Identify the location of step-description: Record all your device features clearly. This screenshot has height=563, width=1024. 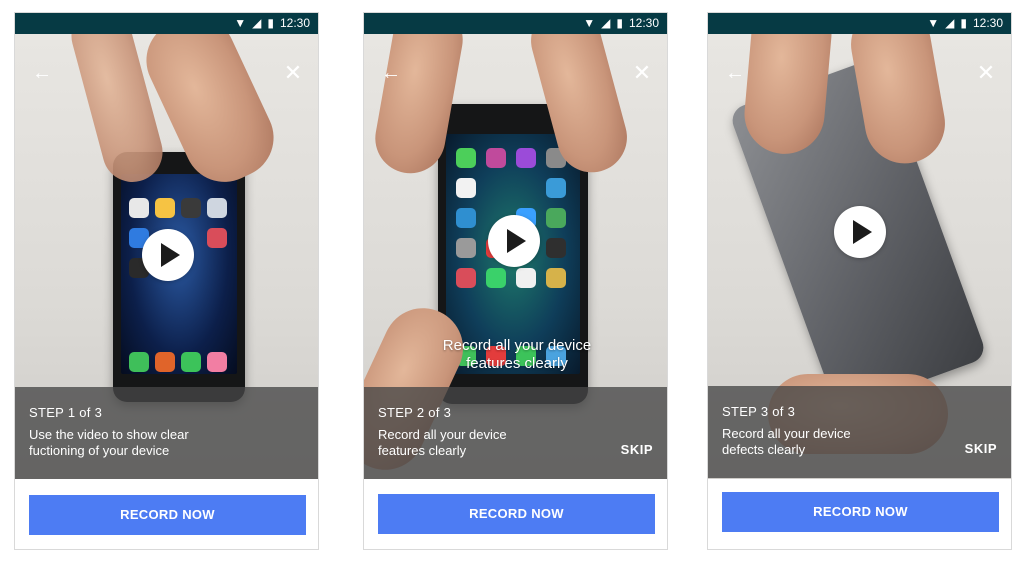
(488, 443).